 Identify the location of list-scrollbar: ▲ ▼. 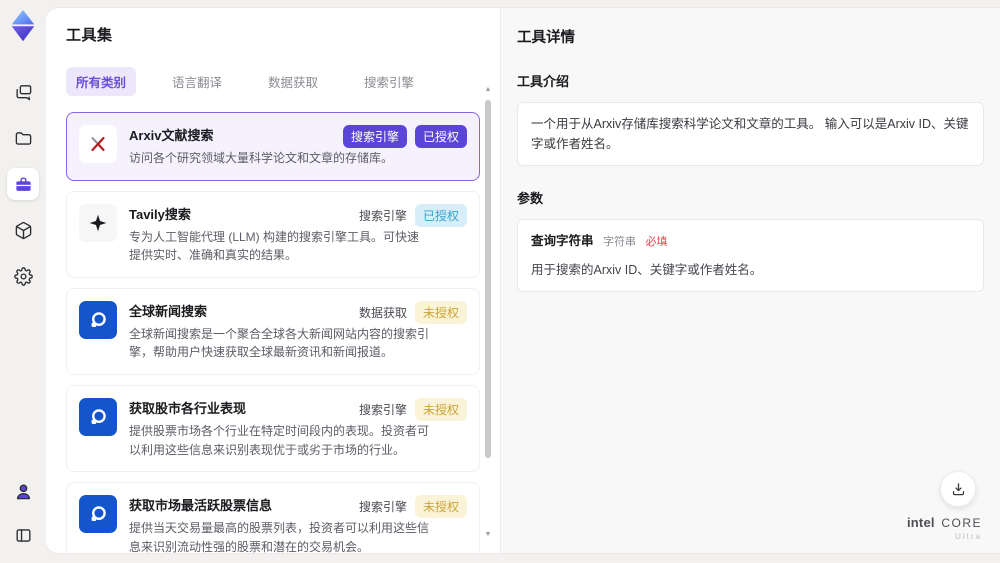
(488, 312).